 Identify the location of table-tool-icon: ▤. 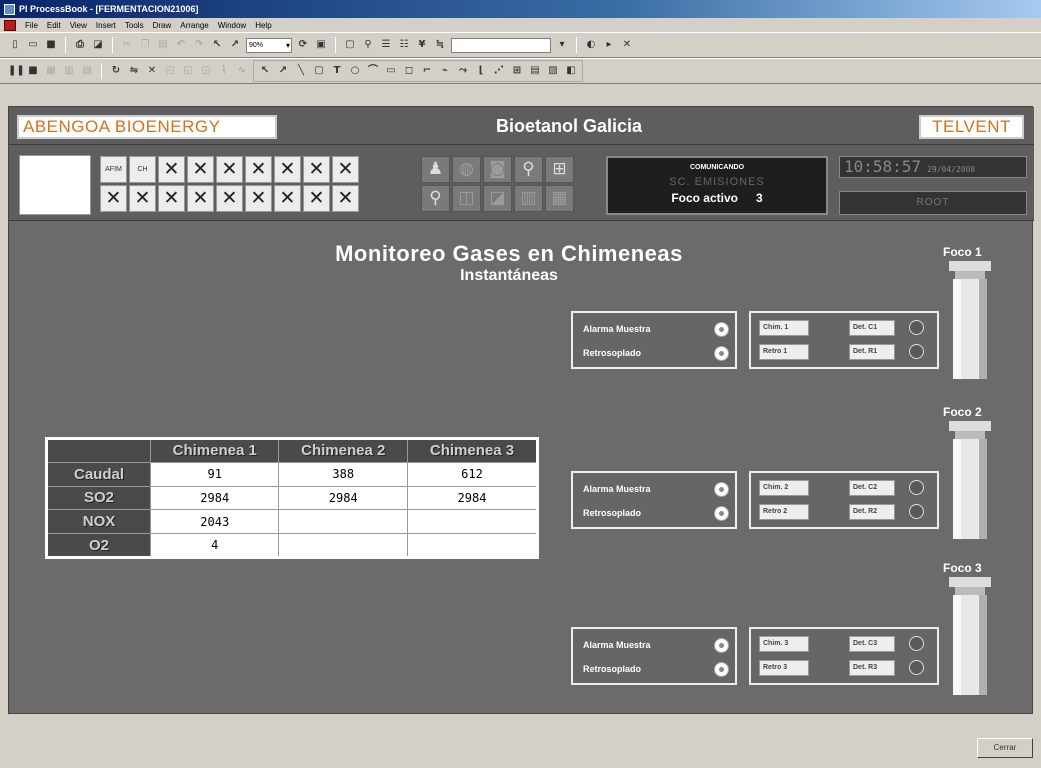
(535, 71).